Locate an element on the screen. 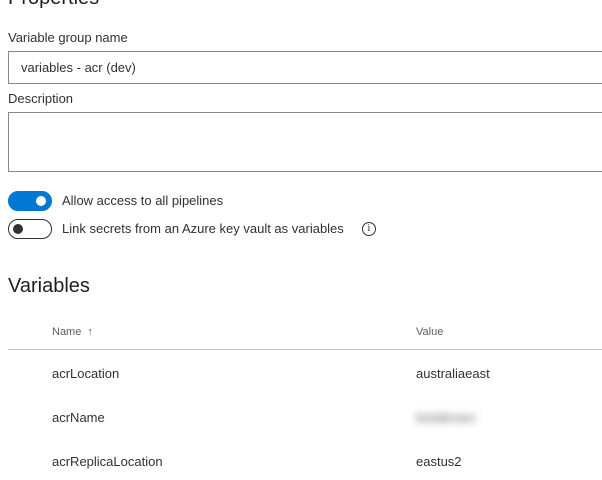 This screenshot has width=602, height=480. variable-value-cell-redacted: testdevacr is located at coordinates (446, 417).